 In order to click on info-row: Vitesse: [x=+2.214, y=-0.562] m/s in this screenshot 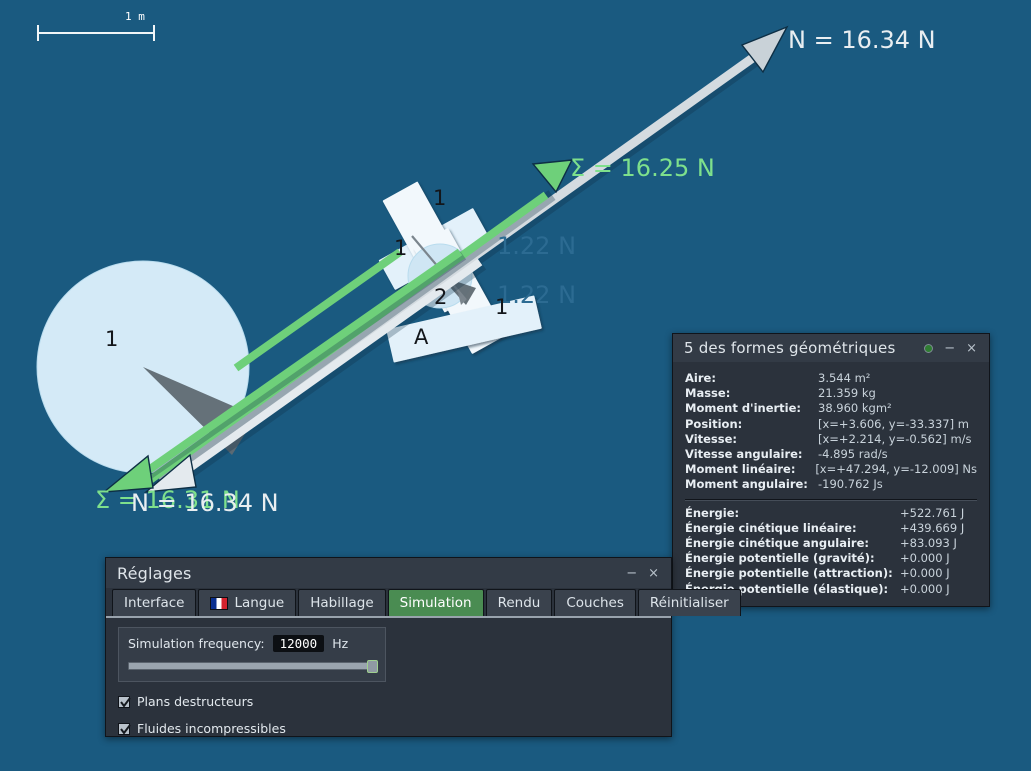, I will do `click(831, 439)`.